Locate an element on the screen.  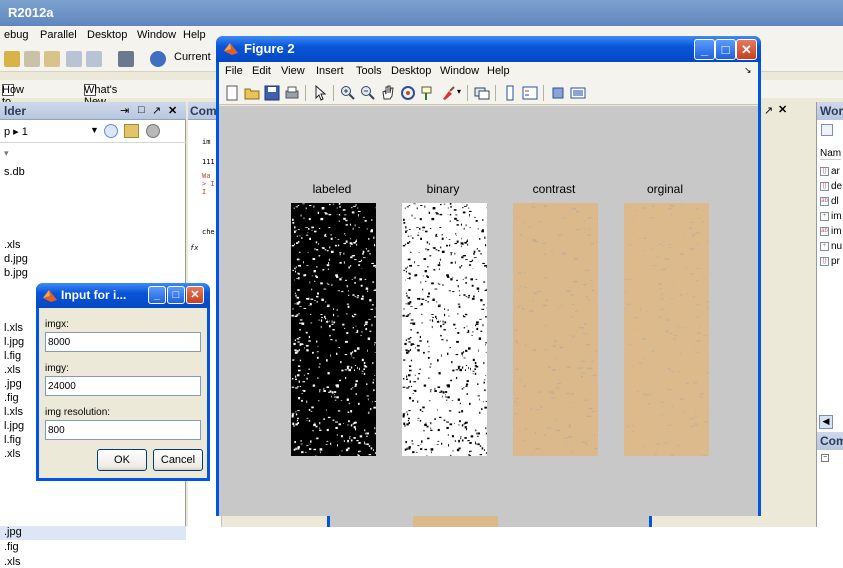
imgx-field is located at coordinates (123, 342).